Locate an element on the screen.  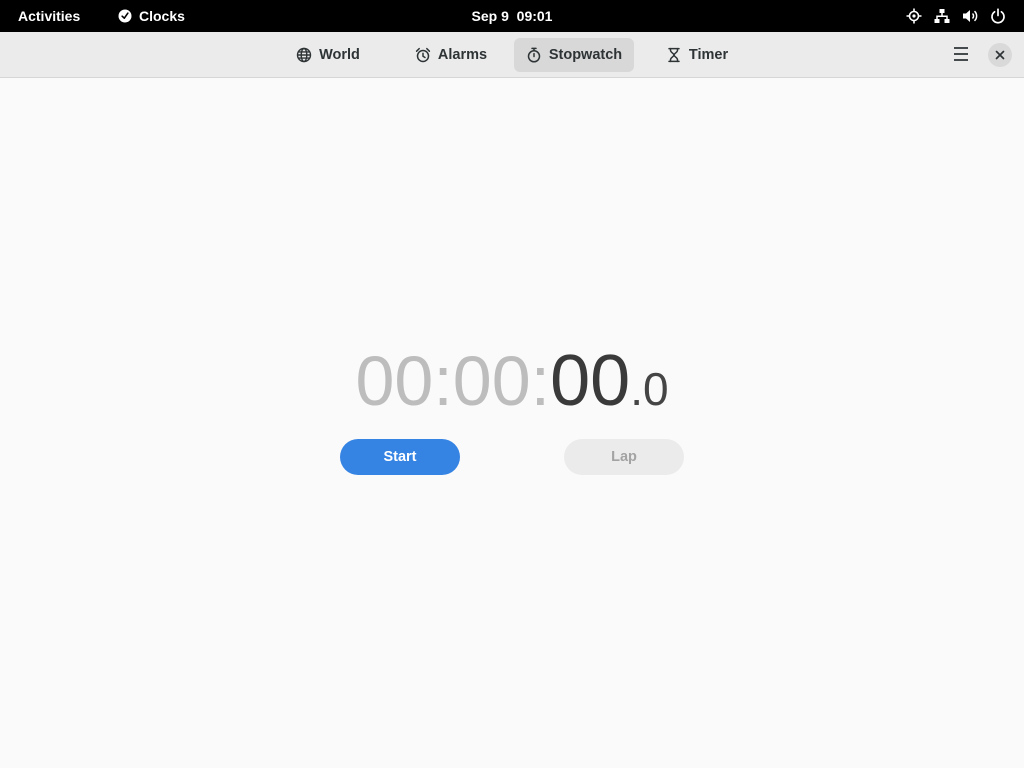
lap-button: Lap is located at coordinates (624, 457).